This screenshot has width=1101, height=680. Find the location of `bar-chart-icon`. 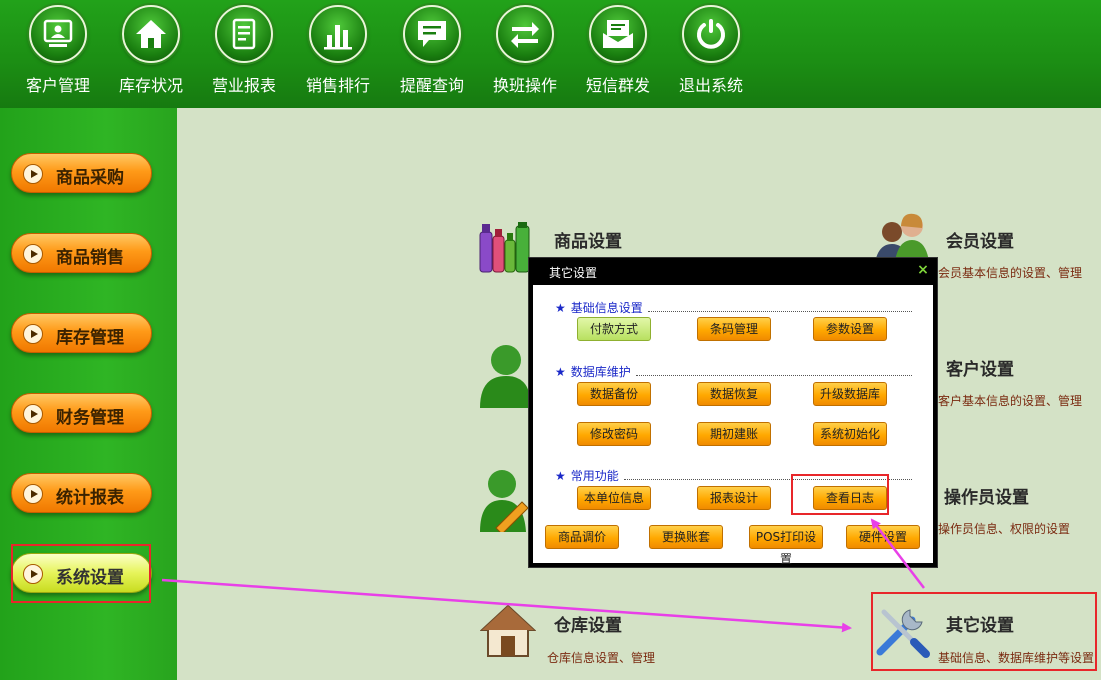

bar-chart-icon is located at coordinates (338, 34).